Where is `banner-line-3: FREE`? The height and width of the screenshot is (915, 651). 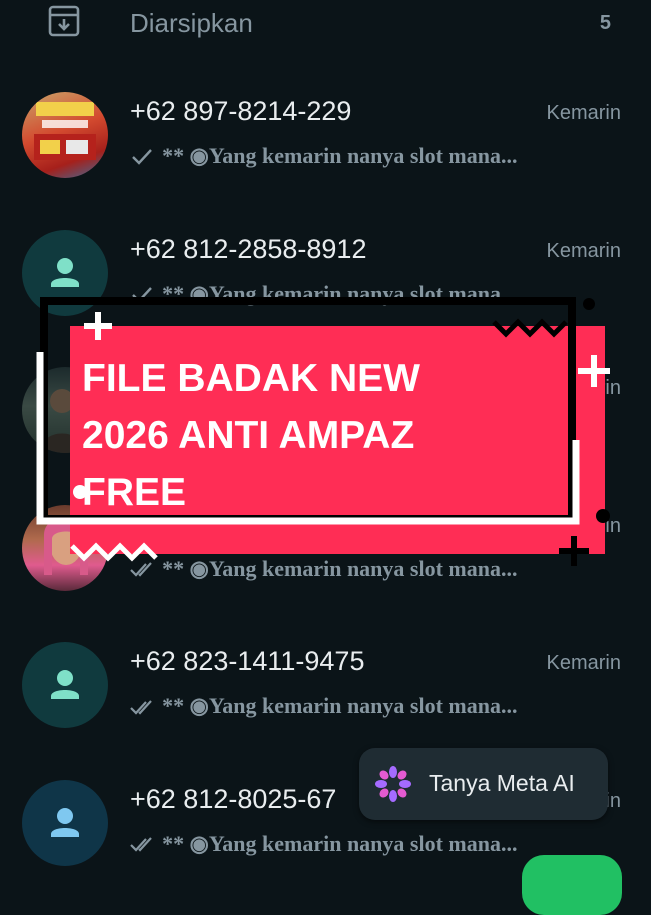
banner-line-3: FREE is located at coordinates (134, 492).